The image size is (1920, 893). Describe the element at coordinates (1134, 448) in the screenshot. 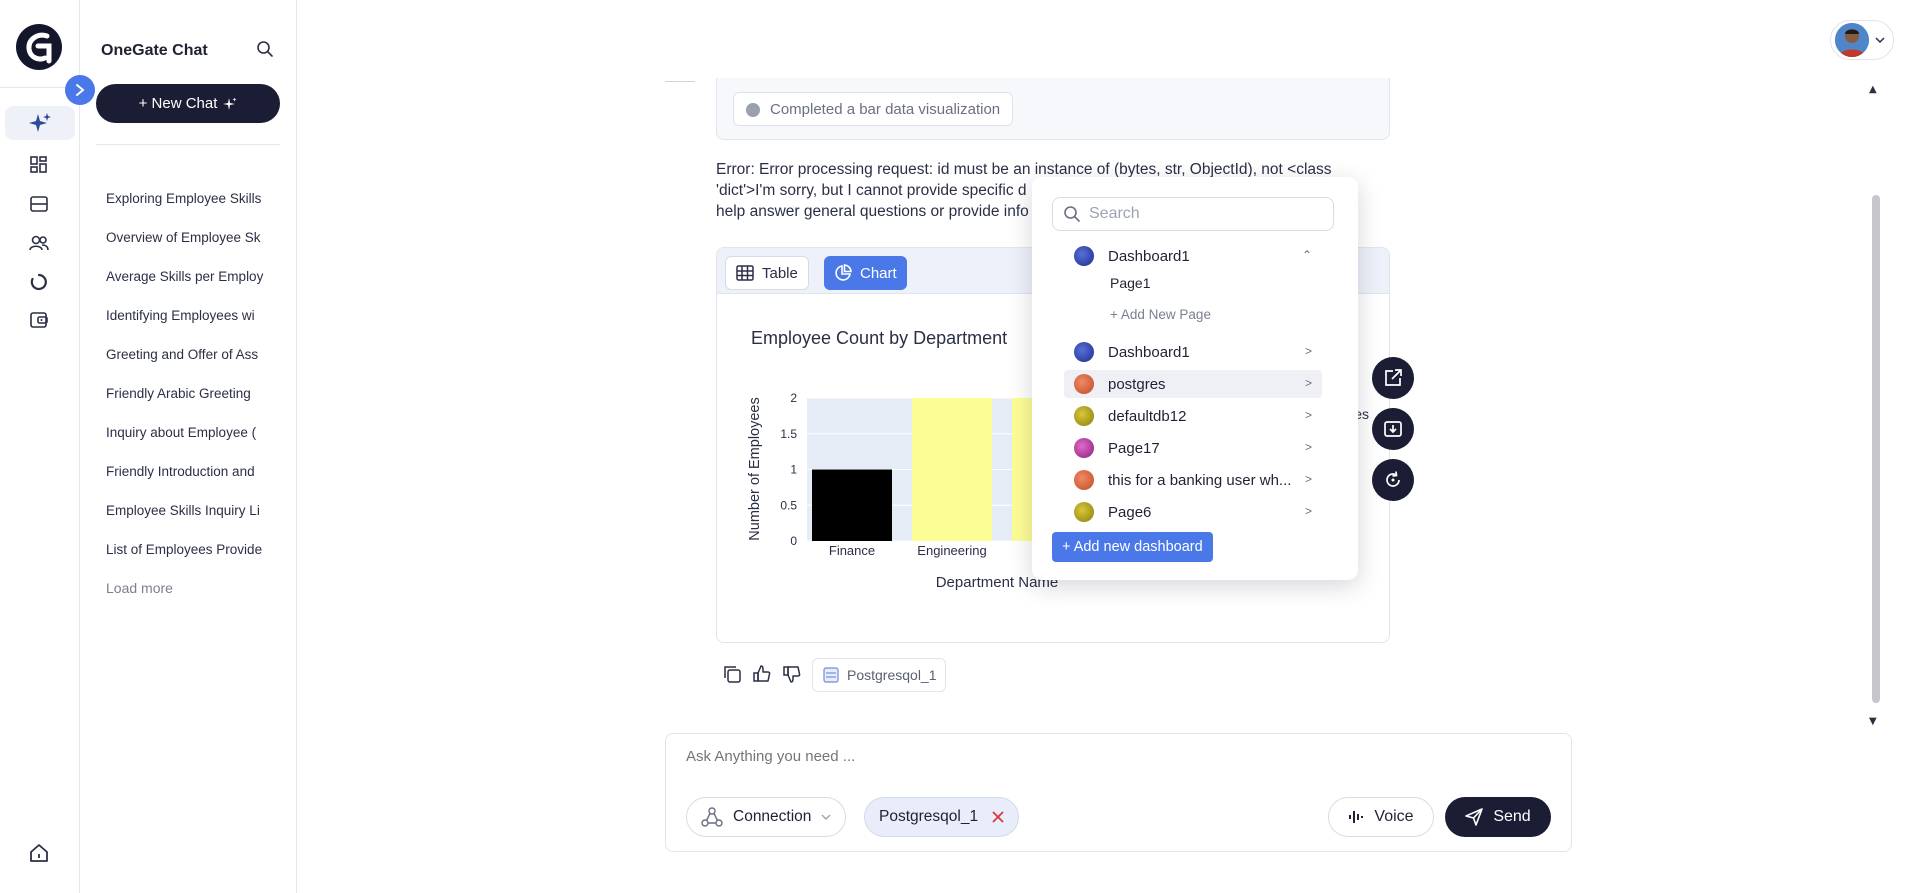

I see `dashboard-item-label: Page17` at that location.